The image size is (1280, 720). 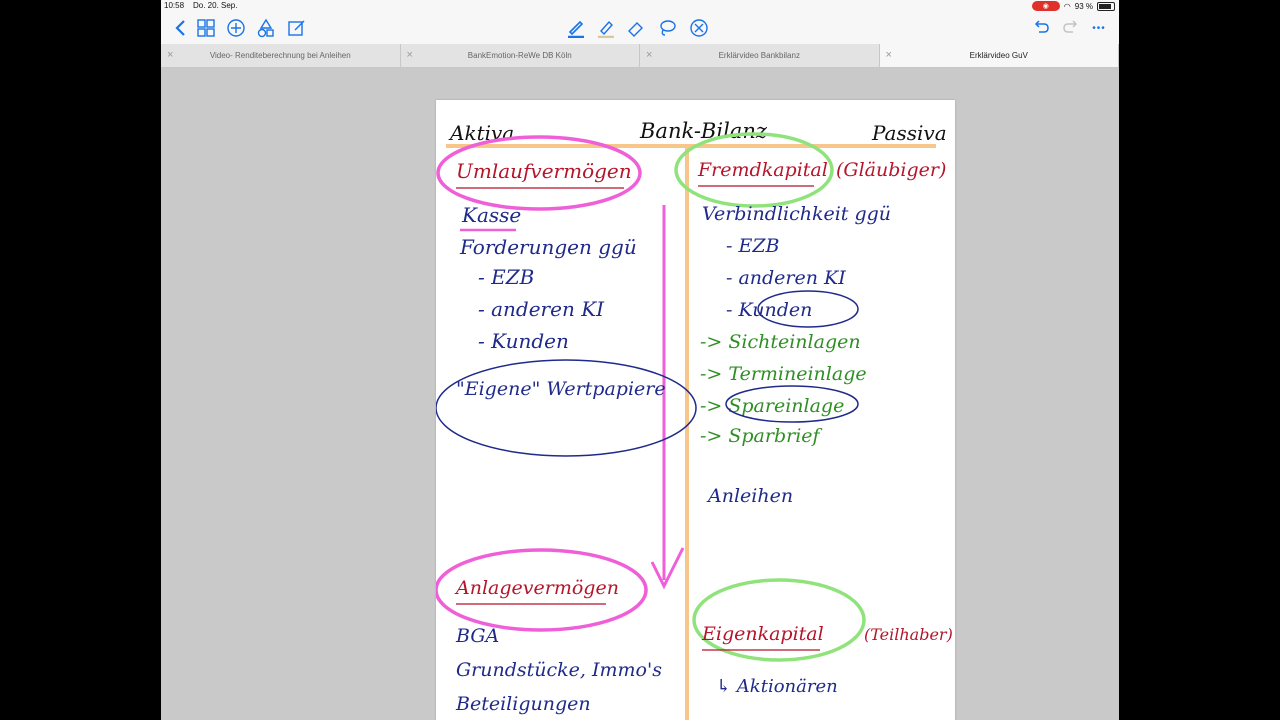 I want to click on label-fremdkapital: Fremdkapital, so click(x=762, y=170).